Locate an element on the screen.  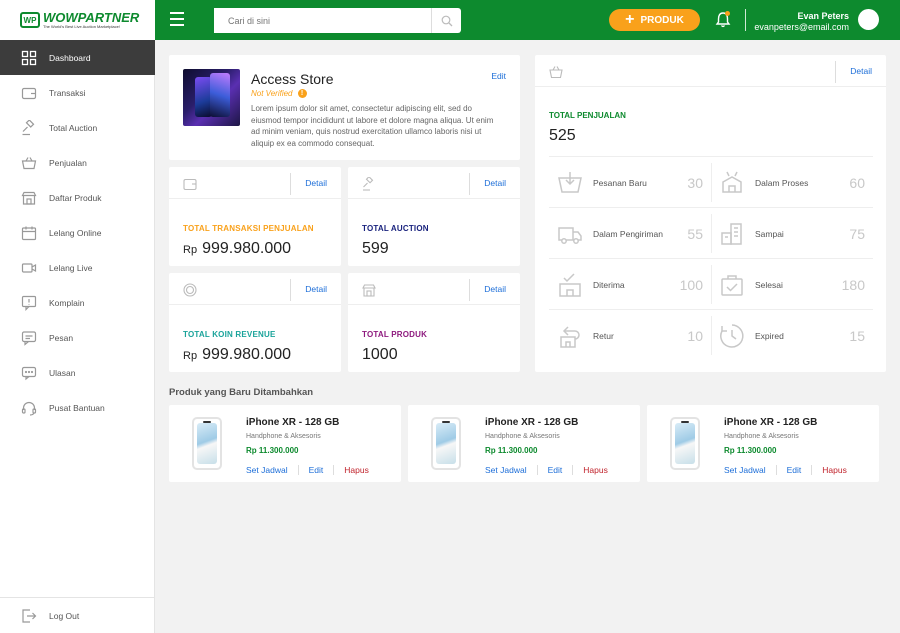
status-label: Pesanan Baru is located at coordinates (620, 182).